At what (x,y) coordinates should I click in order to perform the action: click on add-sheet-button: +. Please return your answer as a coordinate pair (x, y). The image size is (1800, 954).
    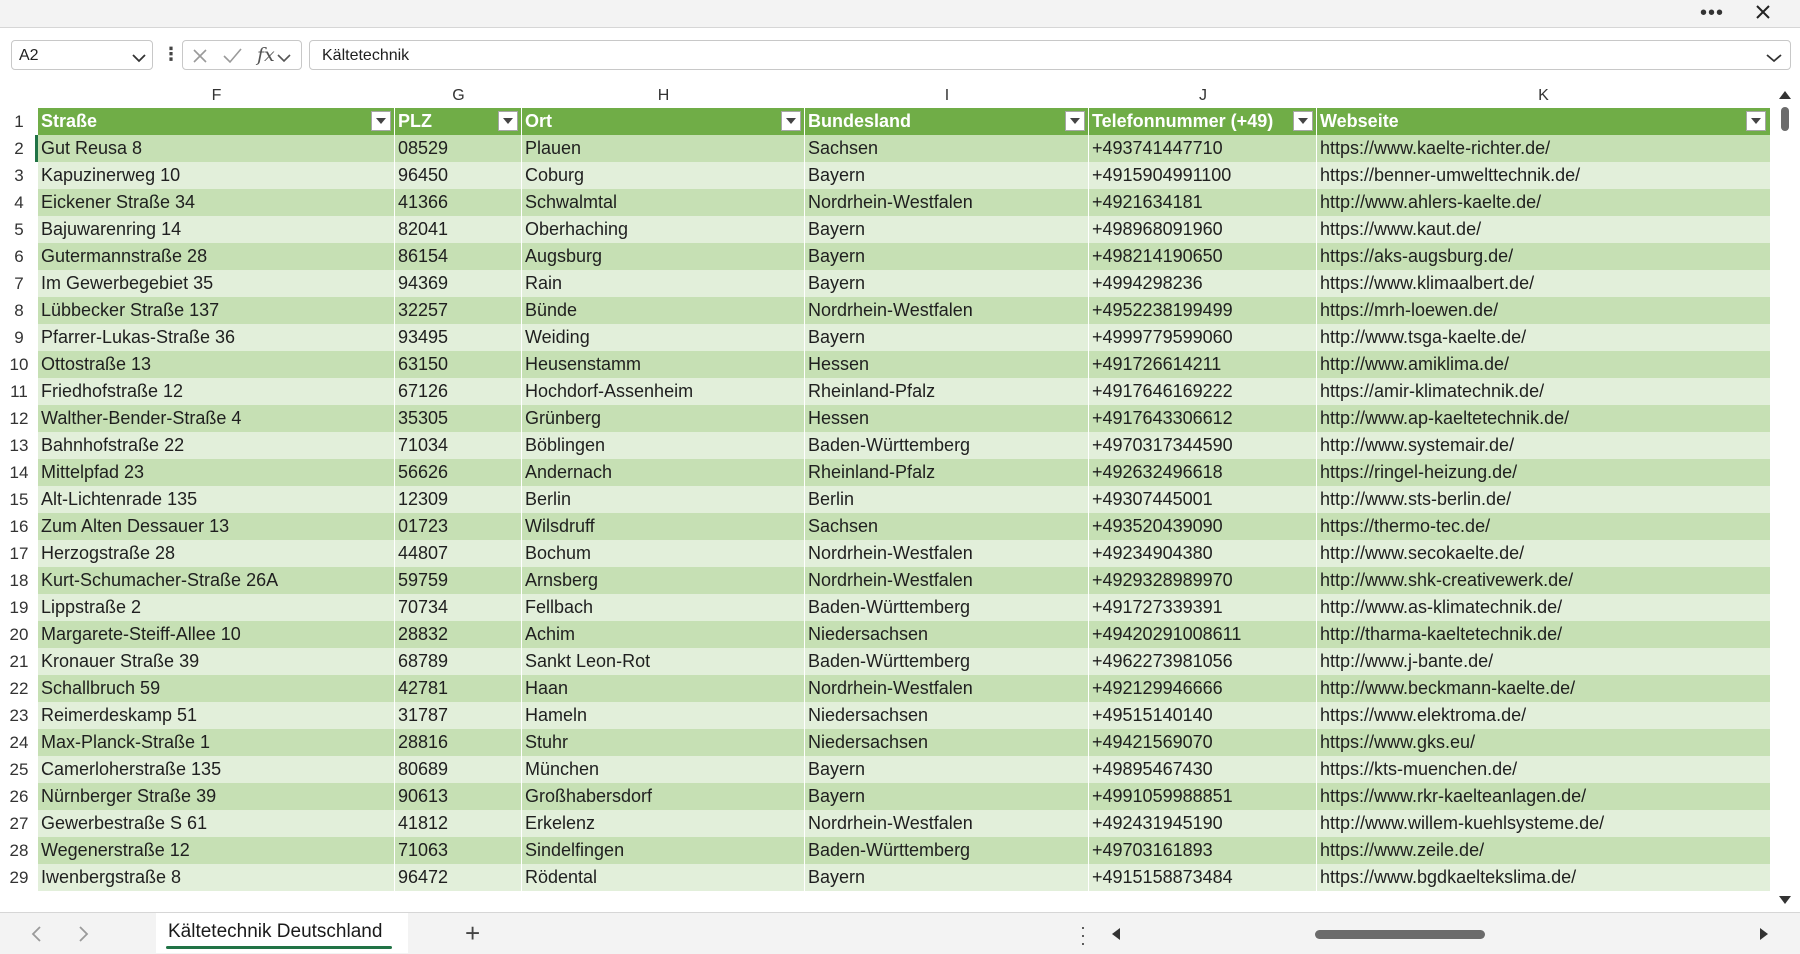
    Looking at the image, I should click on (472, 933).